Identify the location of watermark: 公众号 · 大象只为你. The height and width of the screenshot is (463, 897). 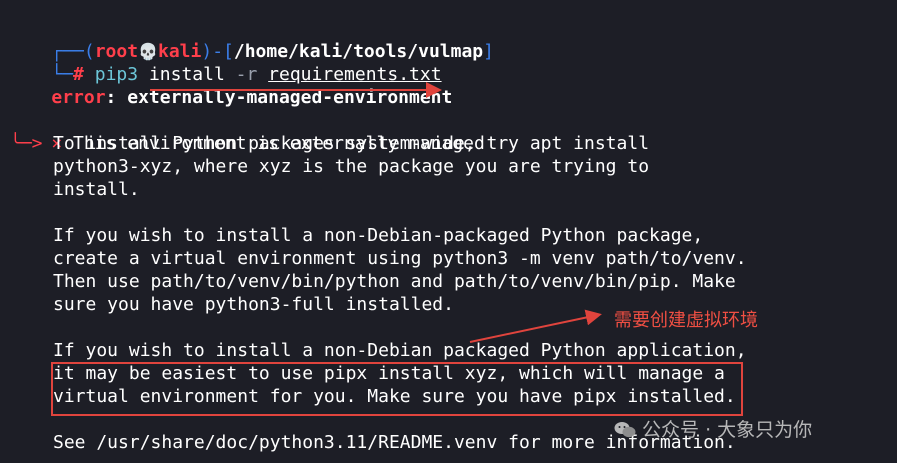
(713, 428).